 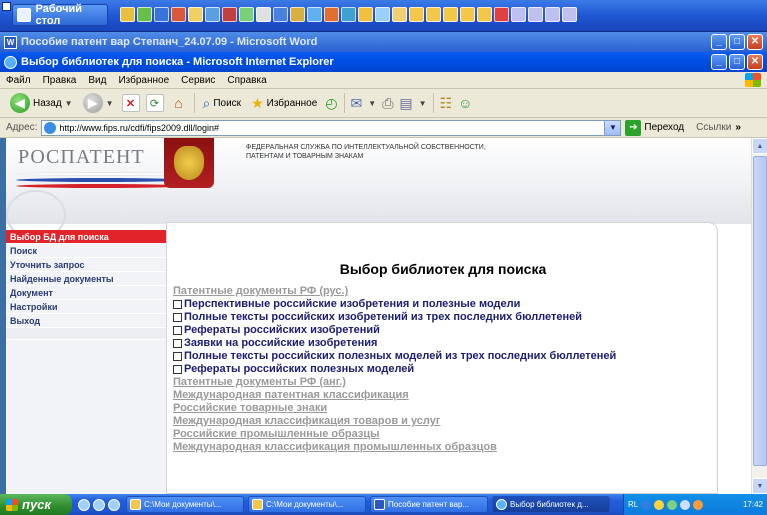 I want to click on browser-quicklaunch-icon, so click(x=99, y=504).